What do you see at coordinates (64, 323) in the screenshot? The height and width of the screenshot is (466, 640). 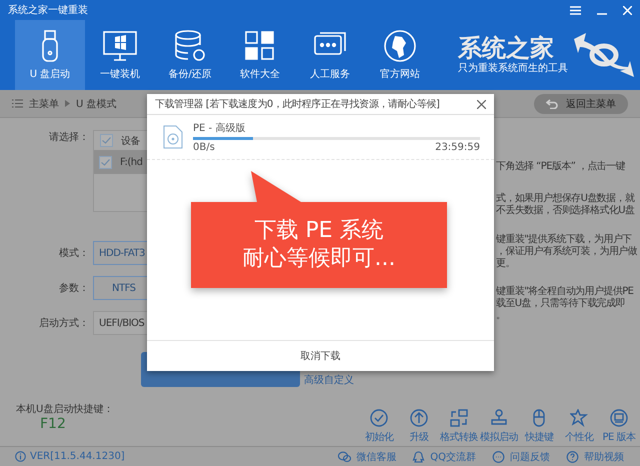 I see `field-label: 启动方式：` at bounding box center [64, 323].